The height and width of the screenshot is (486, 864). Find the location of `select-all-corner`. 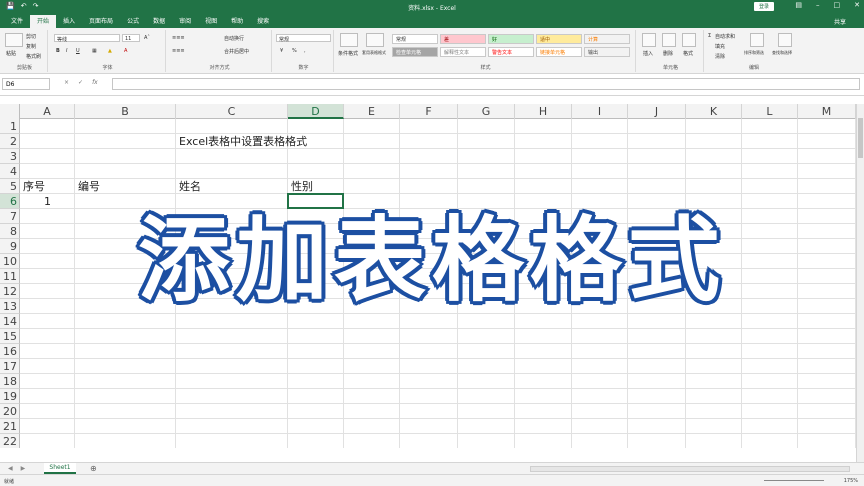

select-all-corner is located at coordinates (10, 111).